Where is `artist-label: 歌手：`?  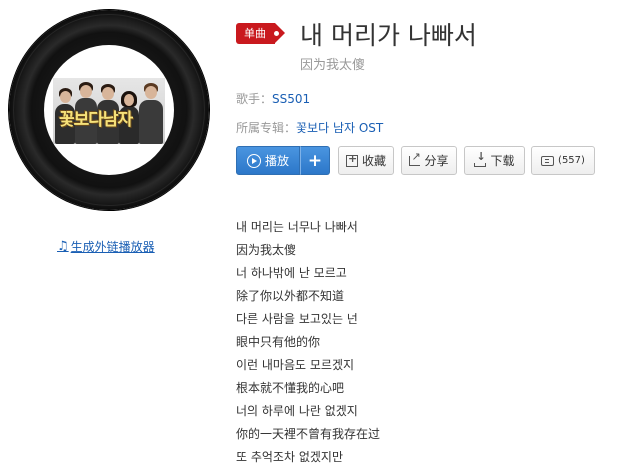
artist-label: 歌手： is located at coordinates (254, 99).